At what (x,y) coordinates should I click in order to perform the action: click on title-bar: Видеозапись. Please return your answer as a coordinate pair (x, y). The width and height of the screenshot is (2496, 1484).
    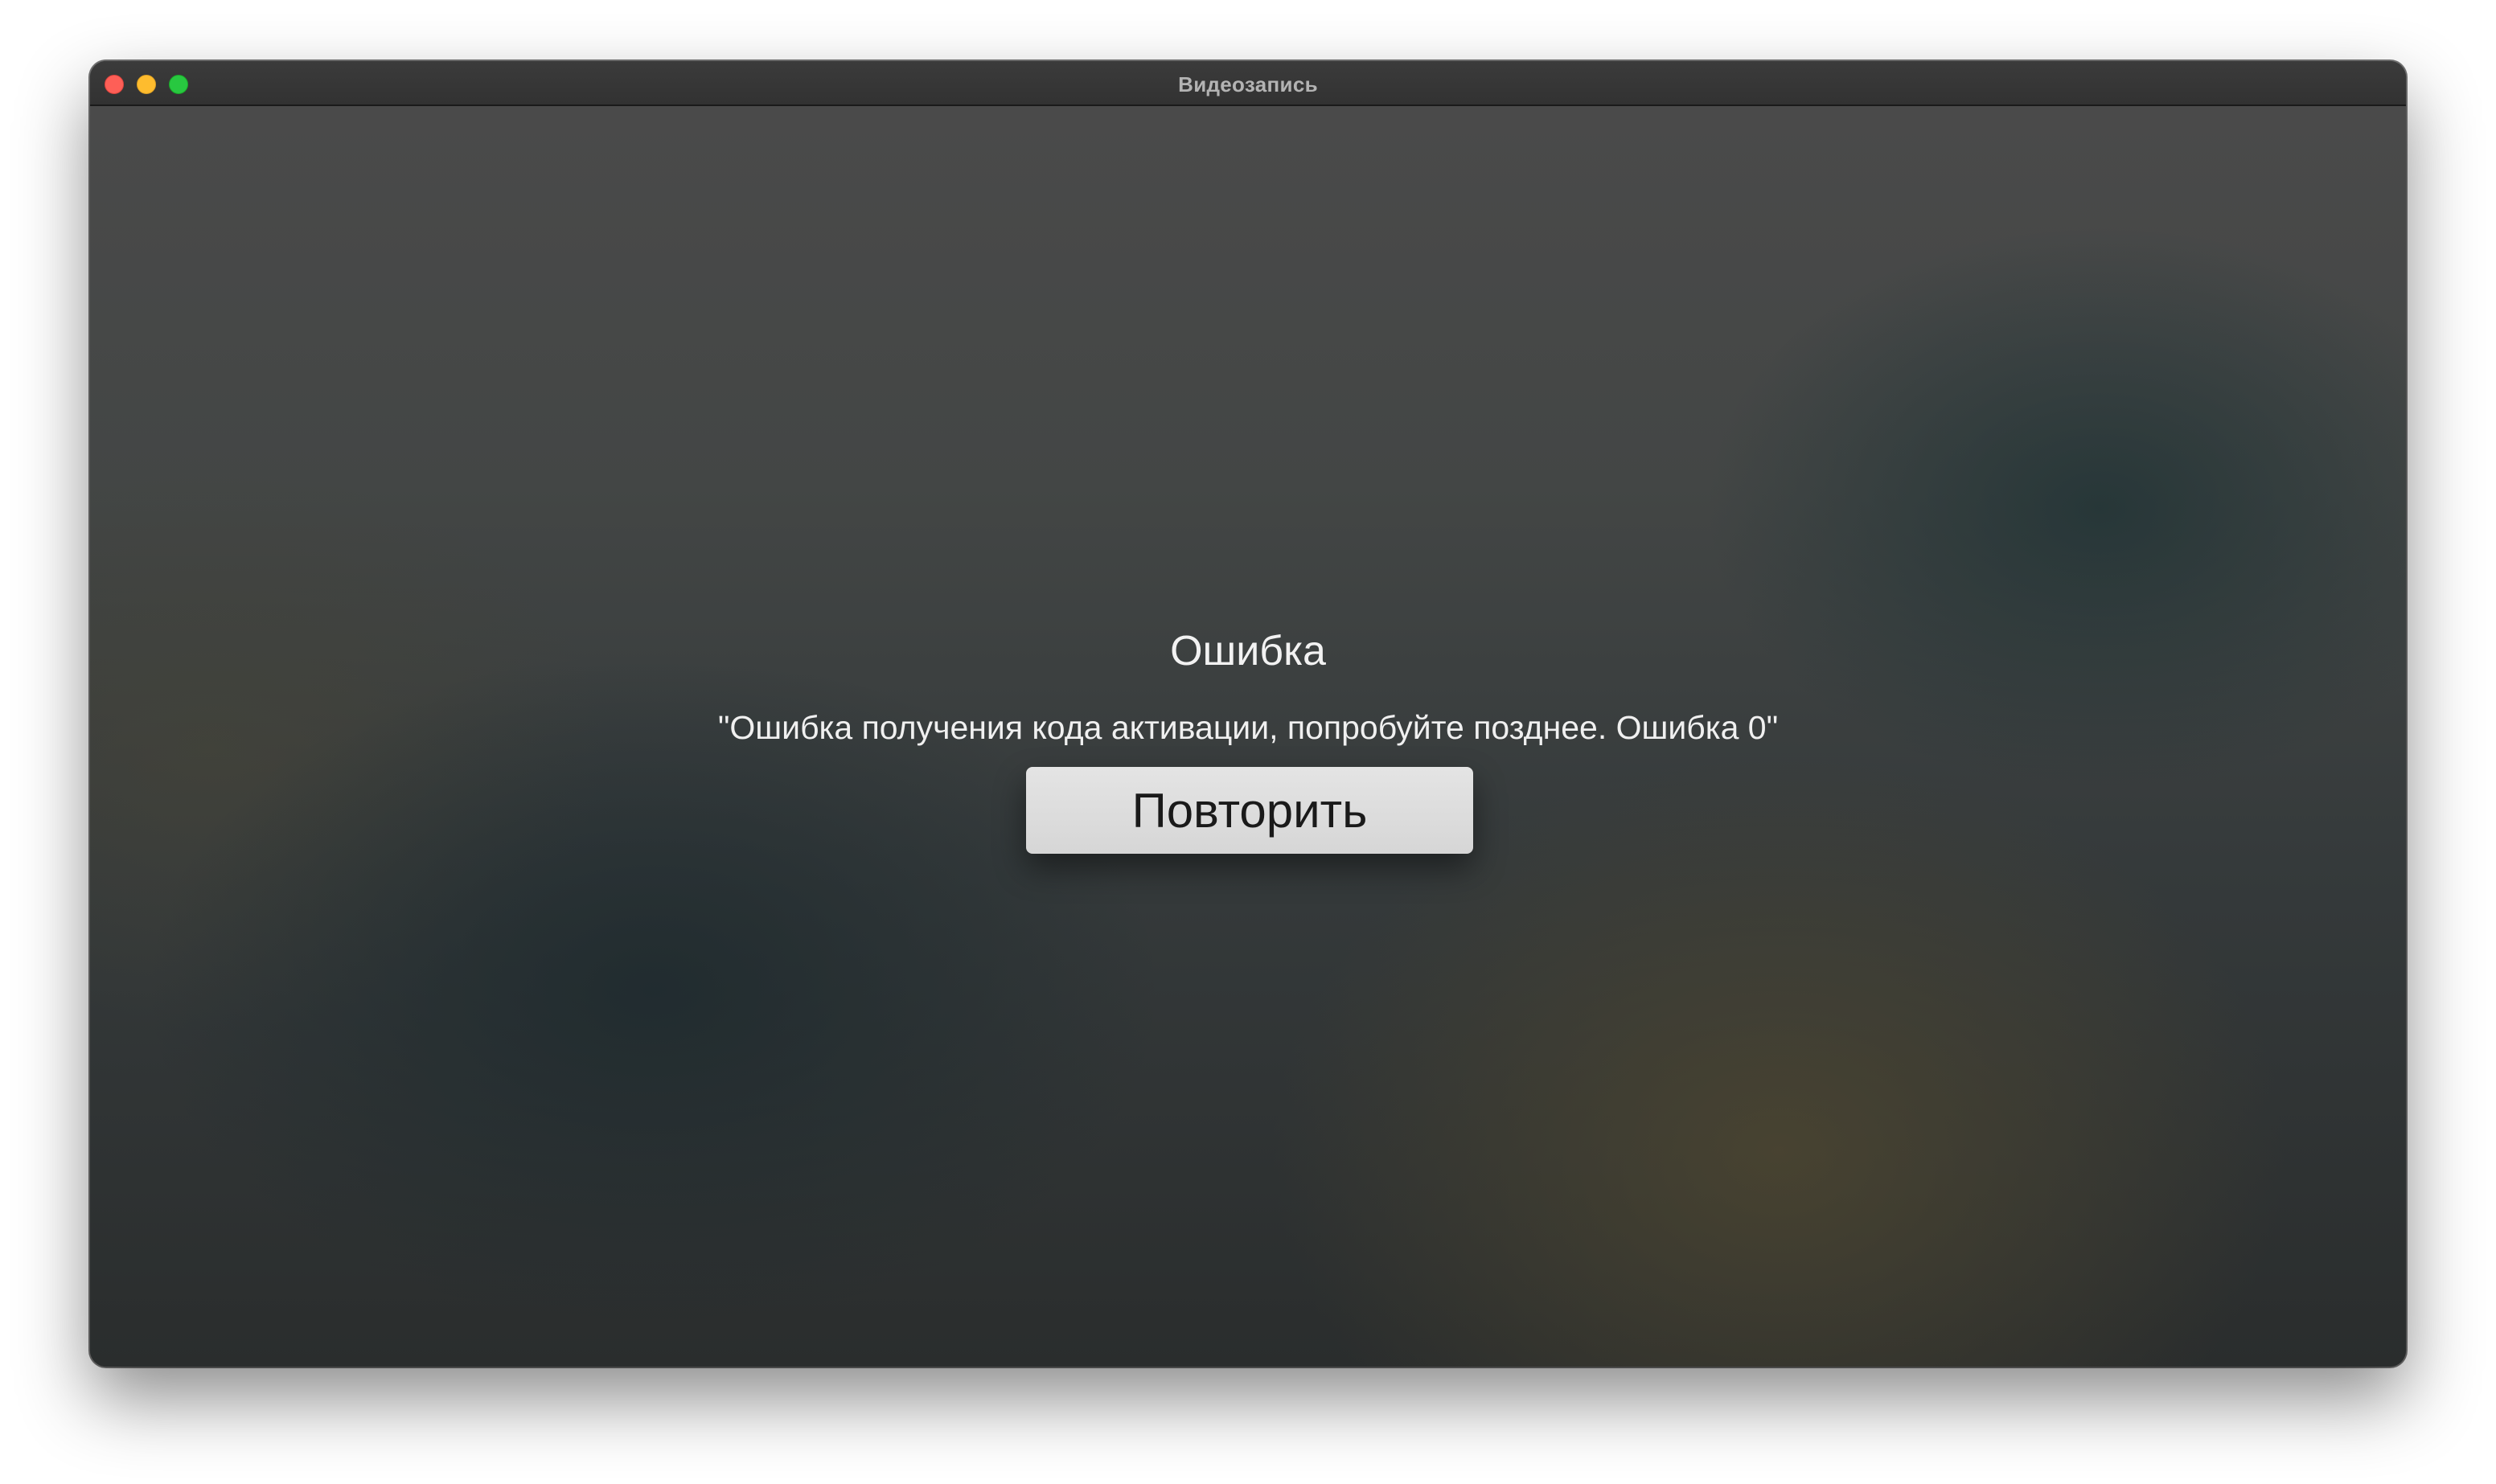
    Looking at the image, I should click on (1248, 84).